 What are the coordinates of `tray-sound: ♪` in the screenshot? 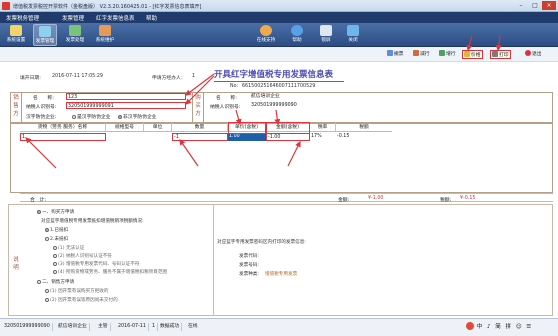 It's located at (489, 327).